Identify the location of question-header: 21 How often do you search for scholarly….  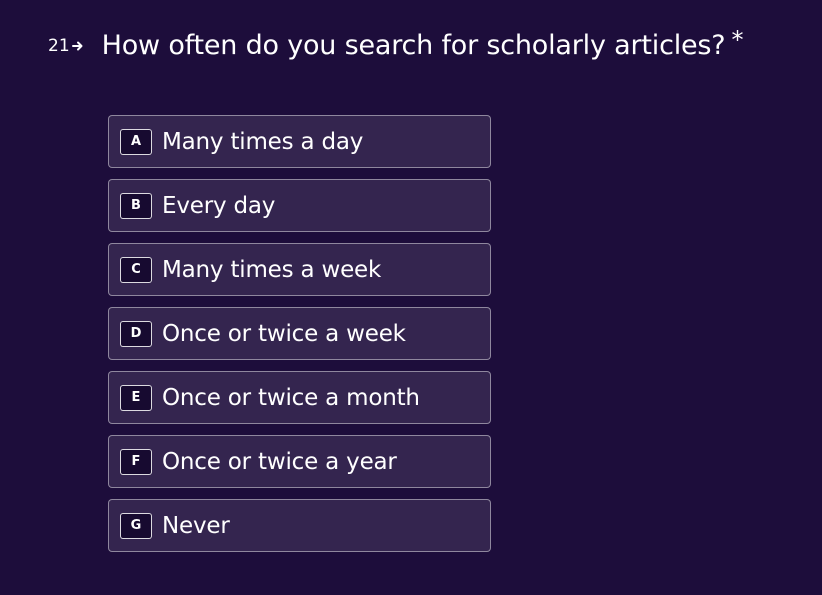
(395, 44).